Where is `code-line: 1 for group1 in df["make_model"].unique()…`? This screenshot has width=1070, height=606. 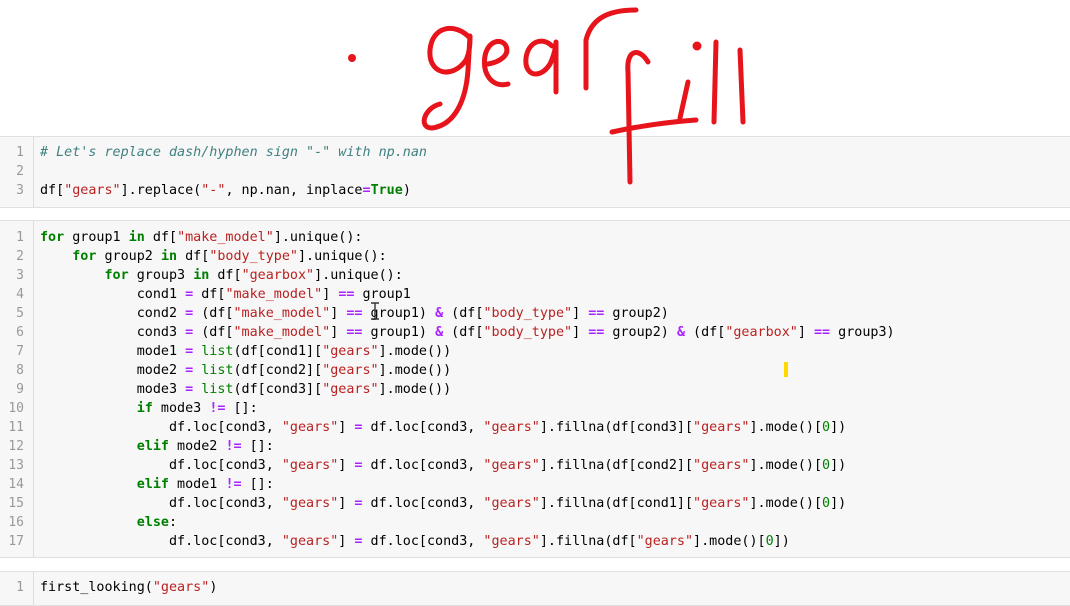 code-line: 1 for group1 in df["make_model"].unique()… is located at coordinates (535, 237).